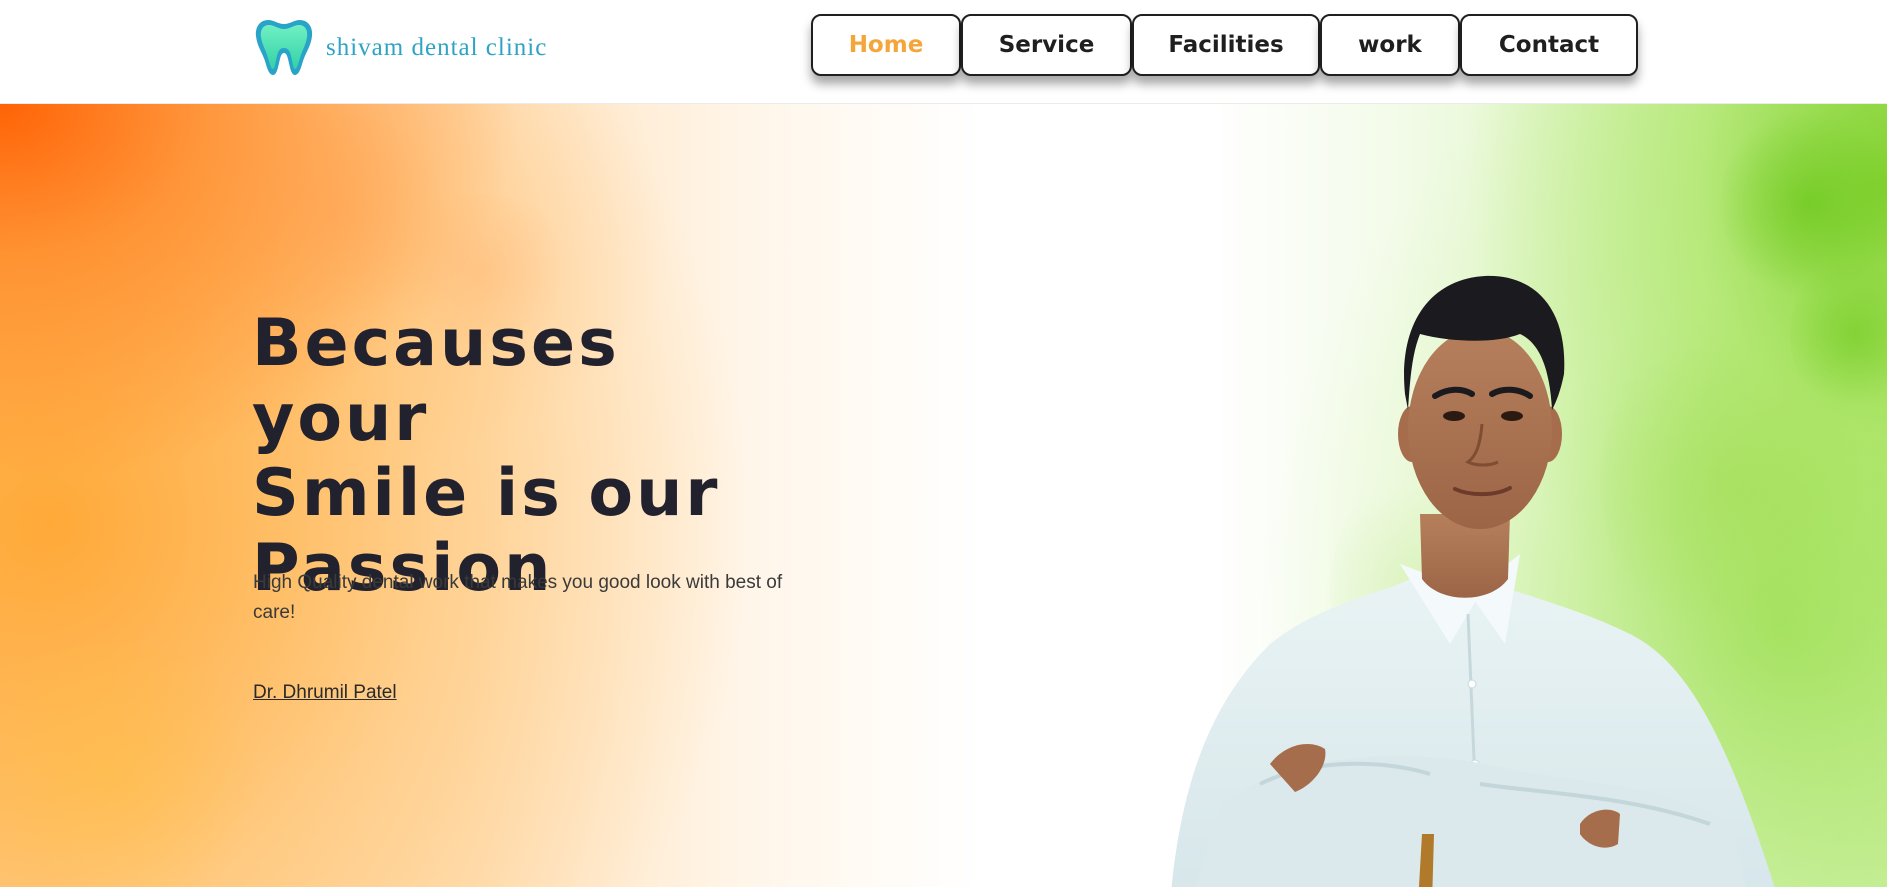 The image size is (1887, 887). I want to click on nav-facilities: Facilities, so click(1226, 45).